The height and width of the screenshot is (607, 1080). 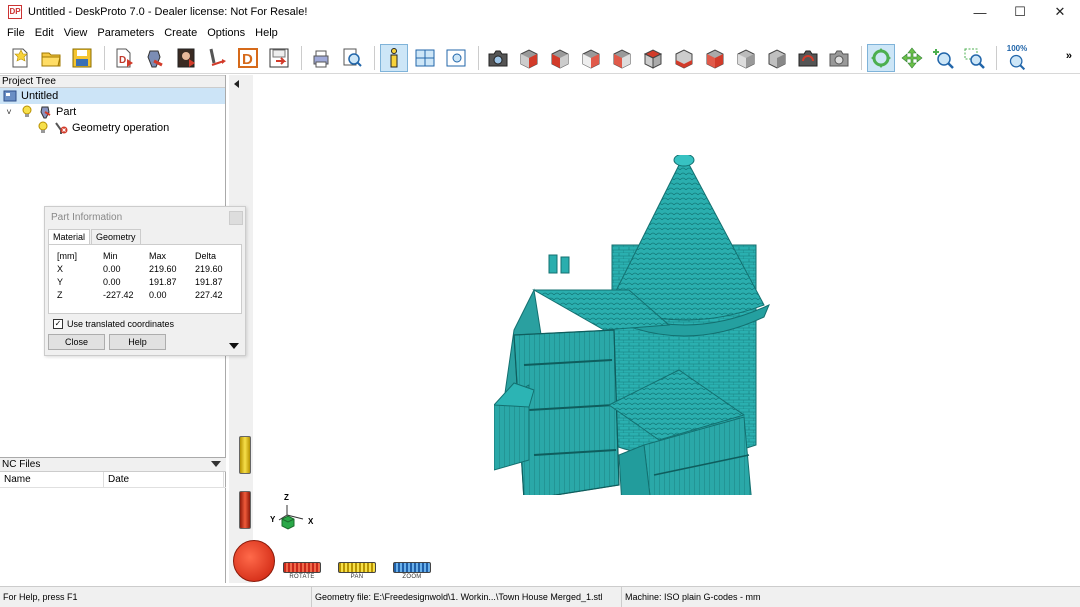 I want to click on load-geometry-icon: D, so click(x=124, y=57).